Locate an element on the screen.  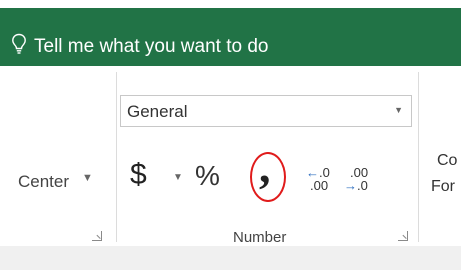
decrease-decimal-button: .00 →.0 is located at coordinates (356, 179).